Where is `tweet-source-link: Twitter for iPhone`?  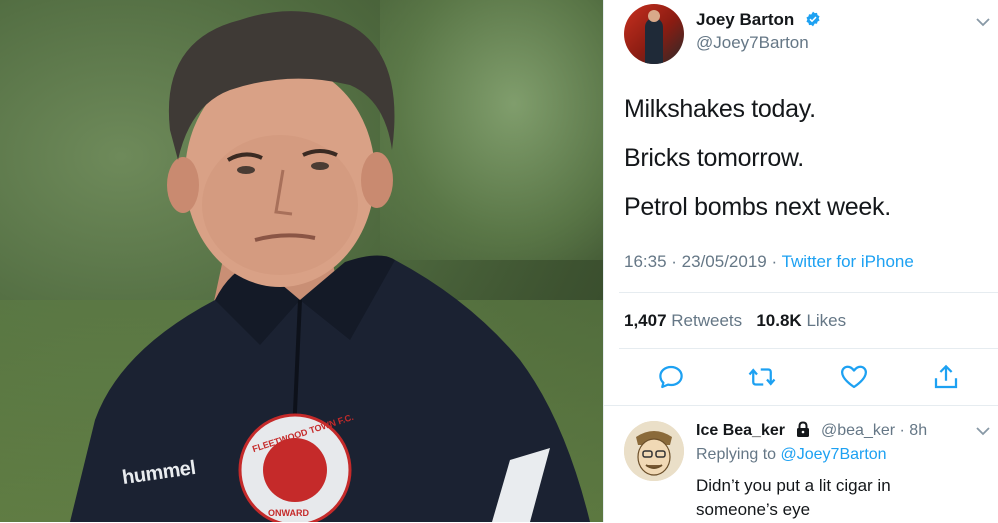 tweet-source-link: Twitter for iPhone is located at coordinates (848, 261).